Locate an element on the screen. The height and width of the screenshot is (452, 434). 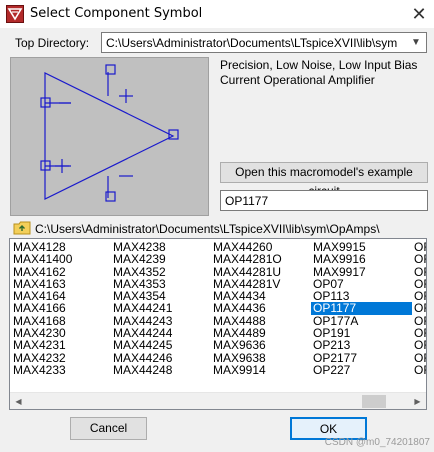
opamp-triangle is located at coordinates (109, 136).